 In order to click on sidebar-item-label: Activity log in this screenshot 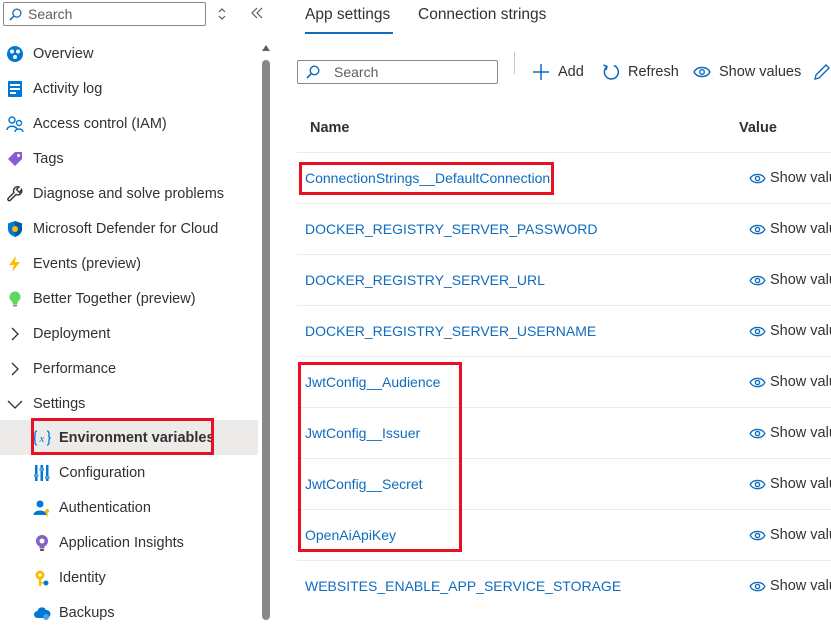, I will do `click(68, 88)`.